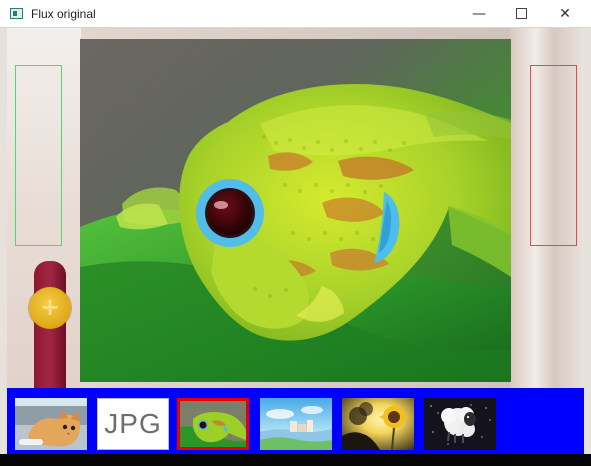 The width and height of the screenshot is (591, 466). I want to click on thumbnail-sunflower, so click(378, 424).